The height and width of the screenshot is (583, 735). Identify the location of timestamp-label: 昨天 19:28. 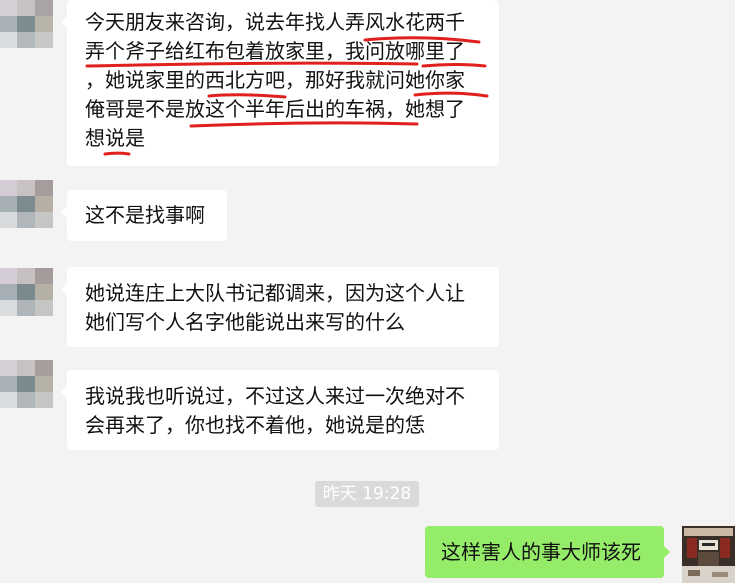
(367, 494).